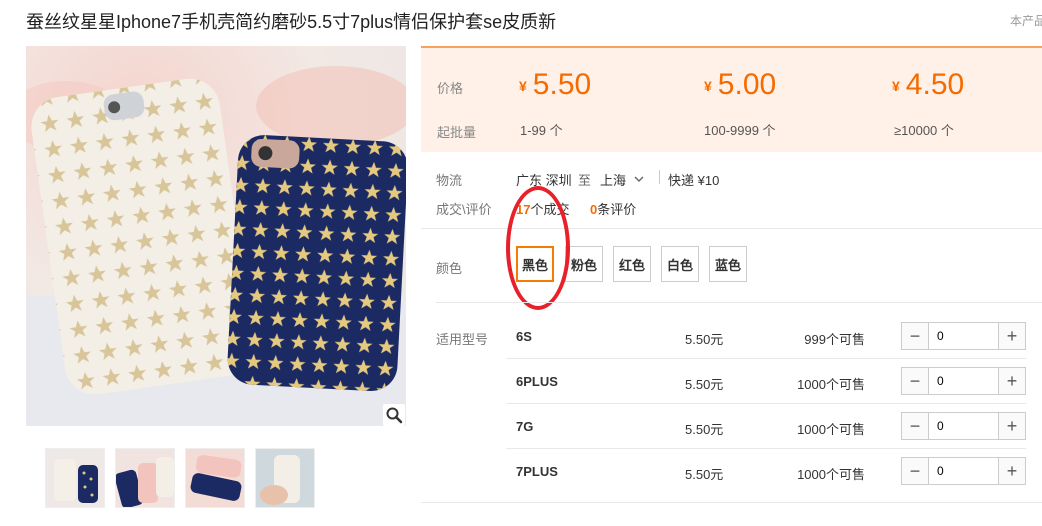  What do you see at coordinates (394, 415) in the screenshot?
I see `magnifier-icon` at bounding box center [394, 415].